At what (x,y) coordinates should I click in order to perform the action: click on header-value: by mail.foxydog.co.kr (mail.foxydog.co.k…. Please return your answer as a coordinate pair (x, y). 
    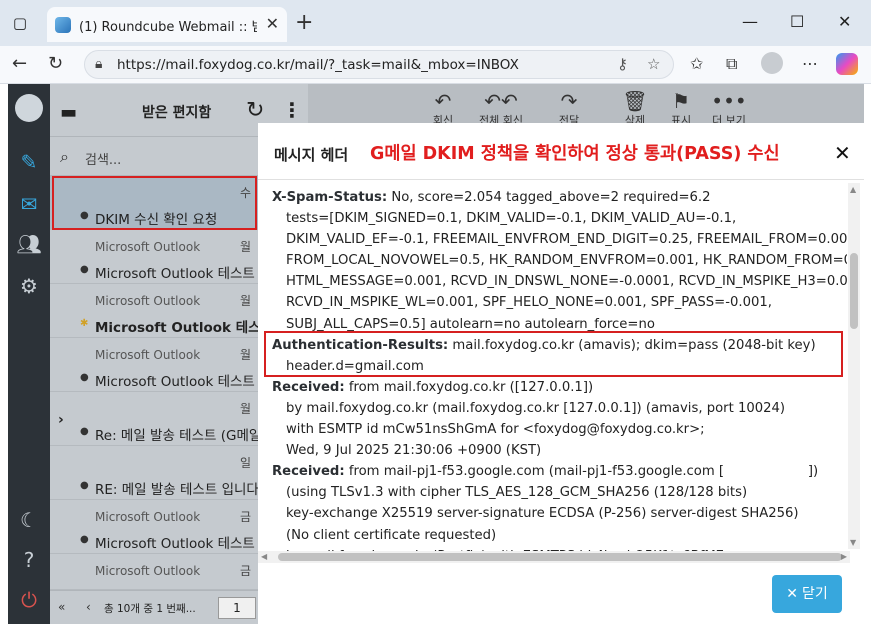
    Looking at the image, I should click on (536, 408).